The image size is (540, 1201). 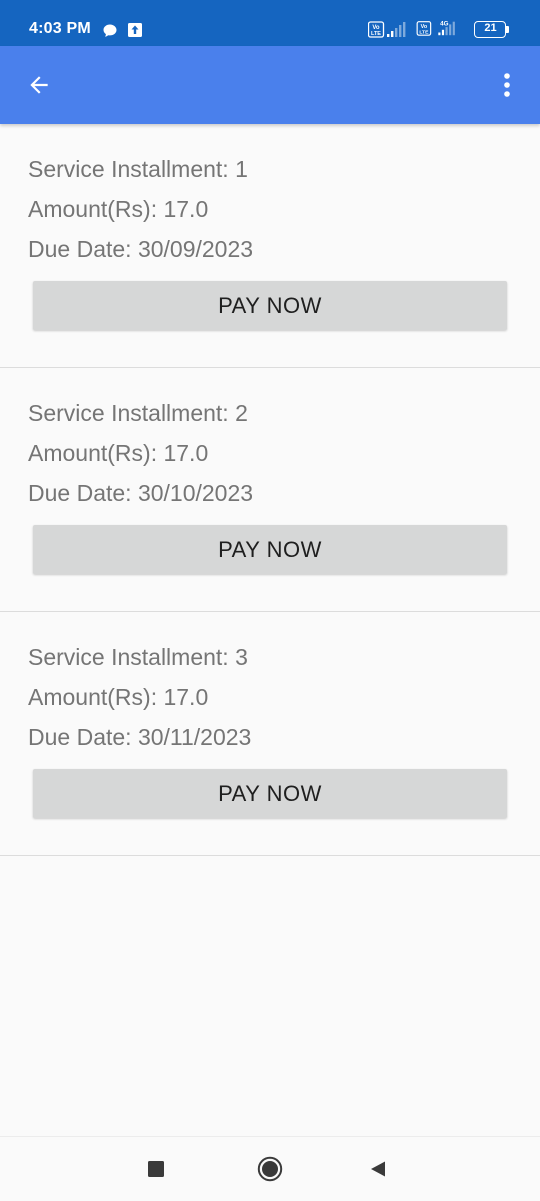 I want to click on home-button, so click(x=270, y=1169).